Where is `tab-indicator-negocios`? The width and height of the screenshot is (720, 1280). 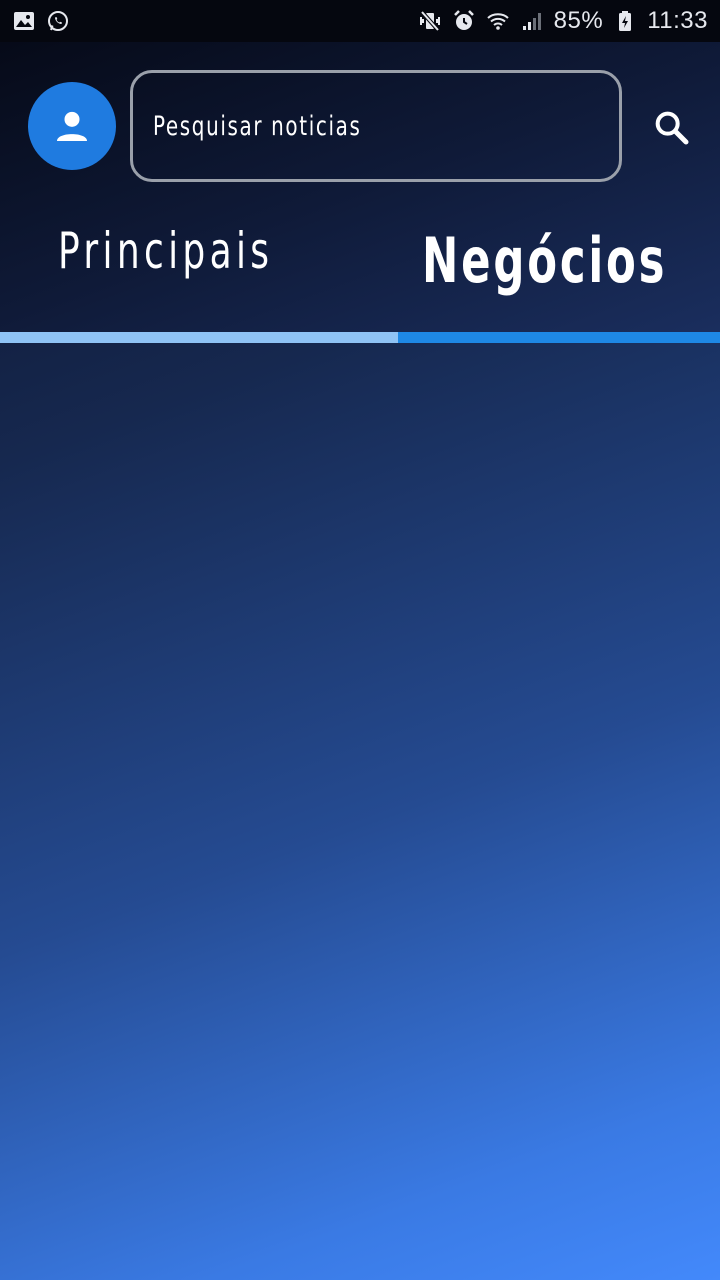 tab-indicator-negocios is located at coordinates (559, 337).